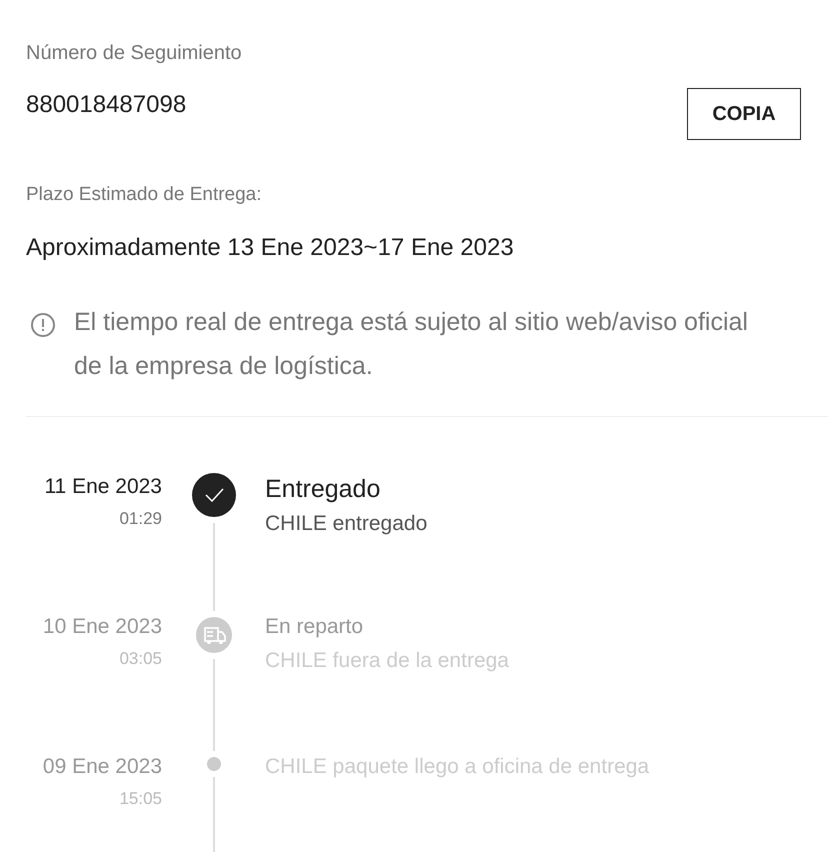 This screenshot has width=828, height=852. Describe the element at coordinates (346, 524) in the screenshot. I see `event-detail: CHILE entregado` at that location.